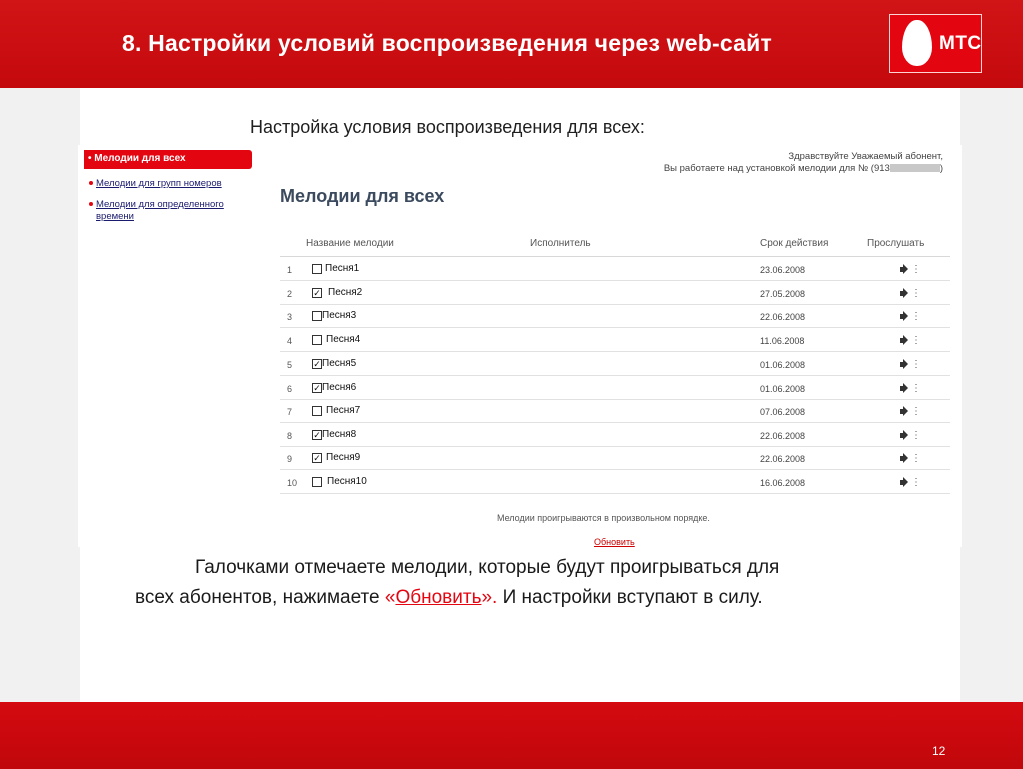  What do you see at coordinates (342, 268) in the screenshot?
I see `song-name: Песня1` at bounding box center [342, 268].